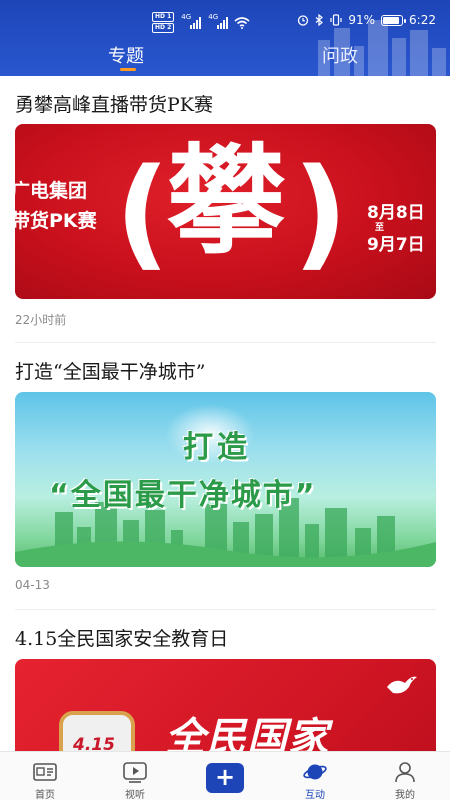  Describe the element at coordinates (135, 772) in the screenshot. I see `video-play-icon` at that location.